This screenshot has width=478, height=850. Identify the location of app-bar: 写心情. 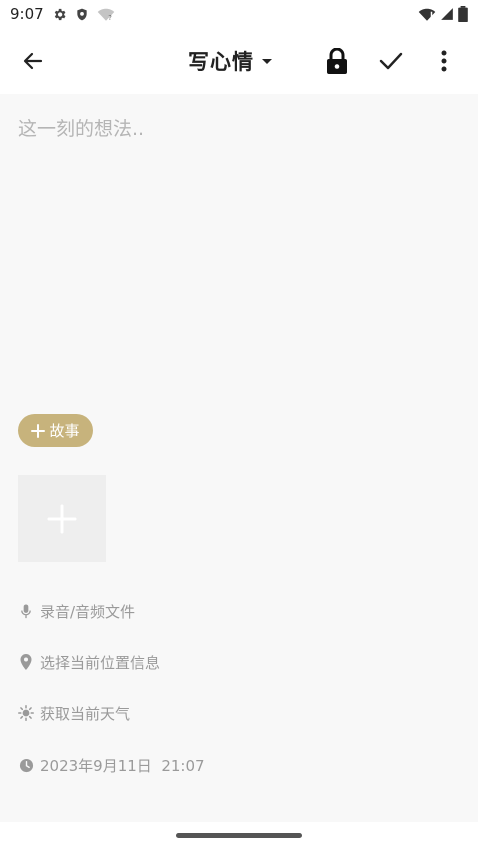
(239, 61).